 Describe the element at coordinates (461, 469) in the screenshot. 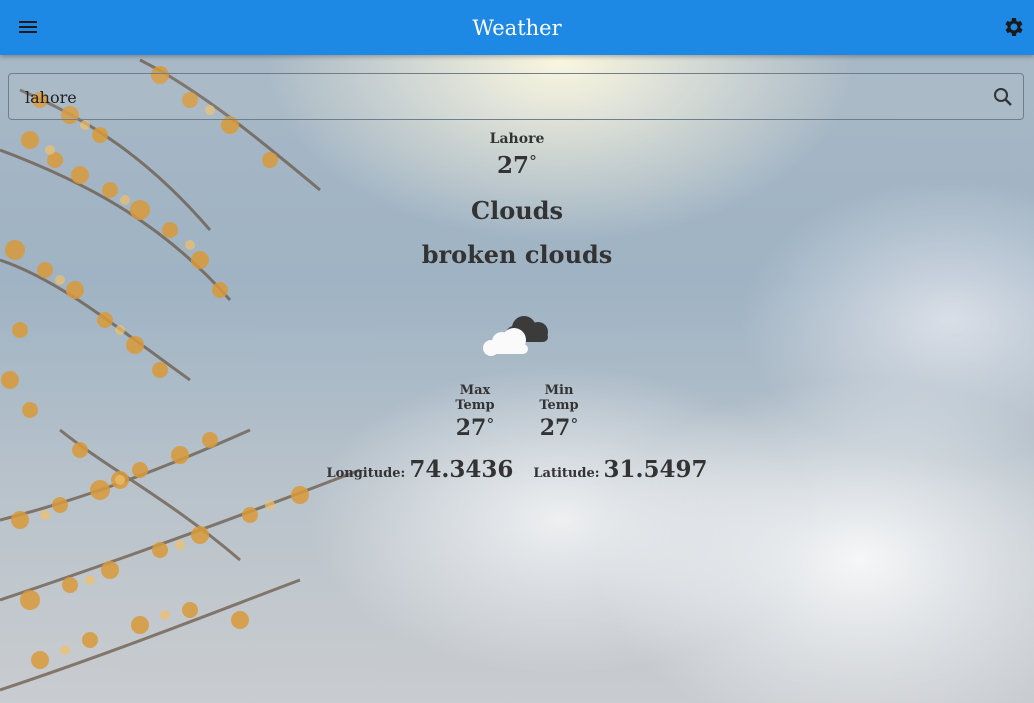

I see `longitude-value: 74.3436` at that location.